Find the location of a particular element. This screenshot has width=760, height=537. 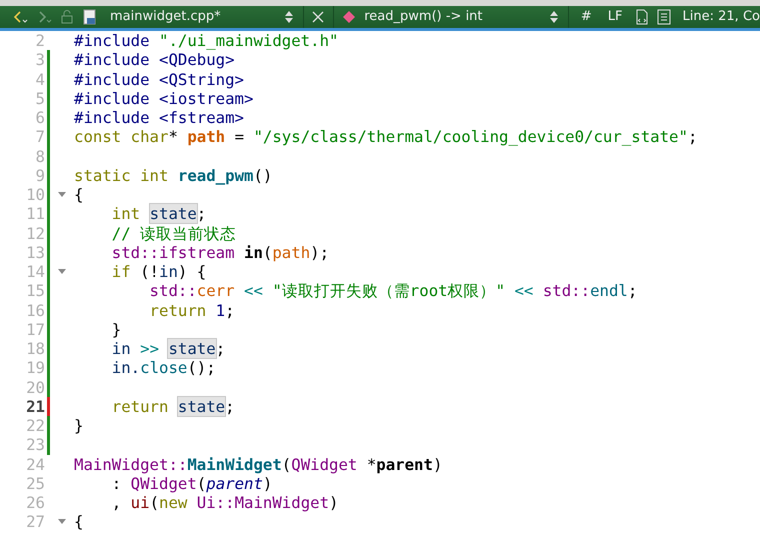

code-line: in.close(); is located at coordinates (163, 368).